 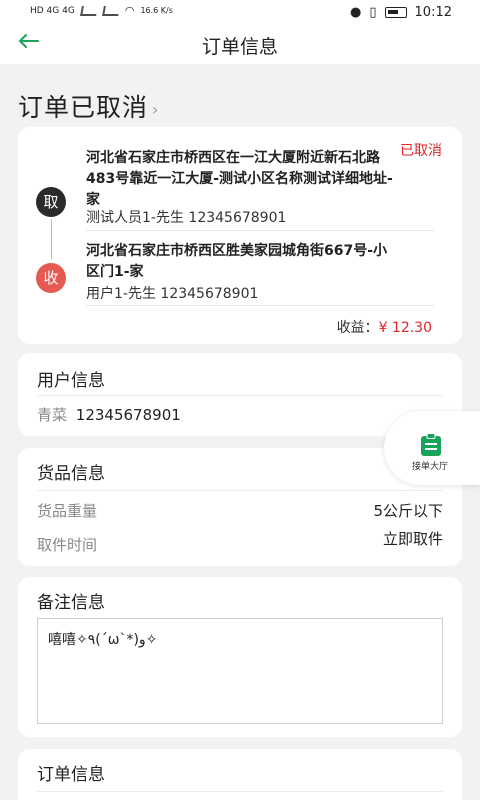 I want to click on user-row: 青菜 12345678901, so click(x=109, y=414).